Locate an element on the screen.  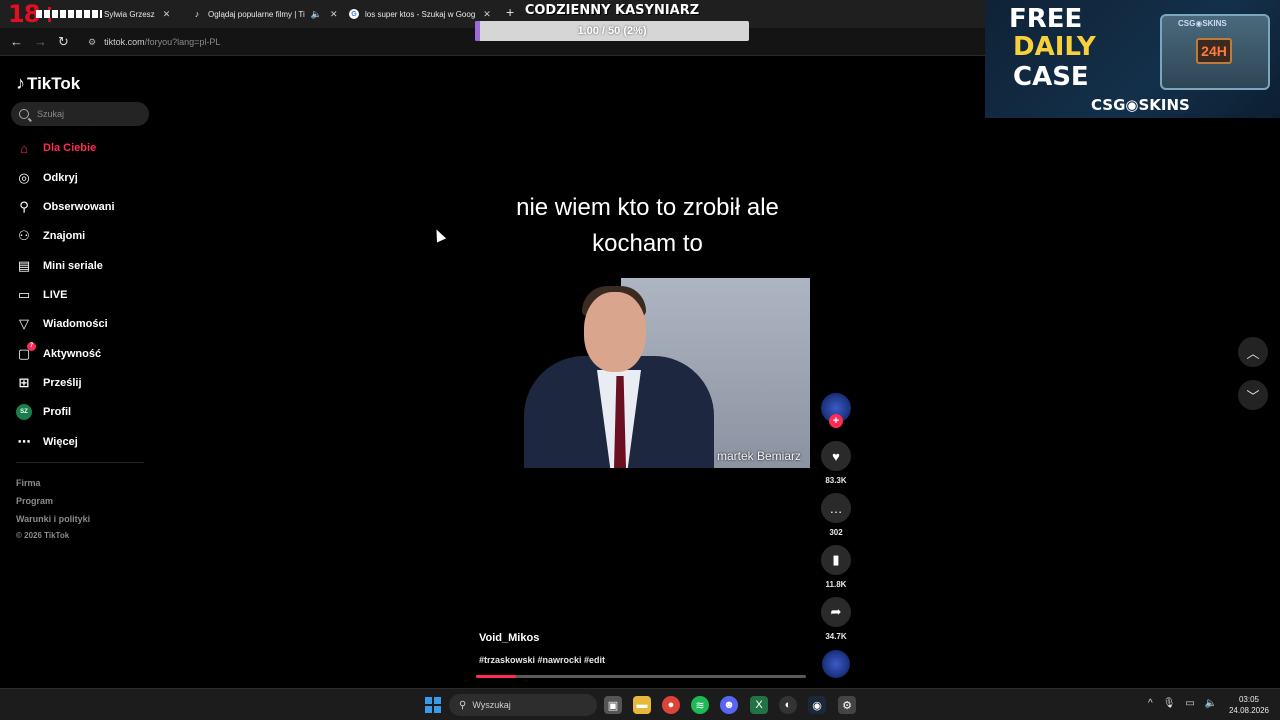
browser-tab-3: G los super ktos - Szukaj w Goog ✕ is located at coordinates (420, 14).